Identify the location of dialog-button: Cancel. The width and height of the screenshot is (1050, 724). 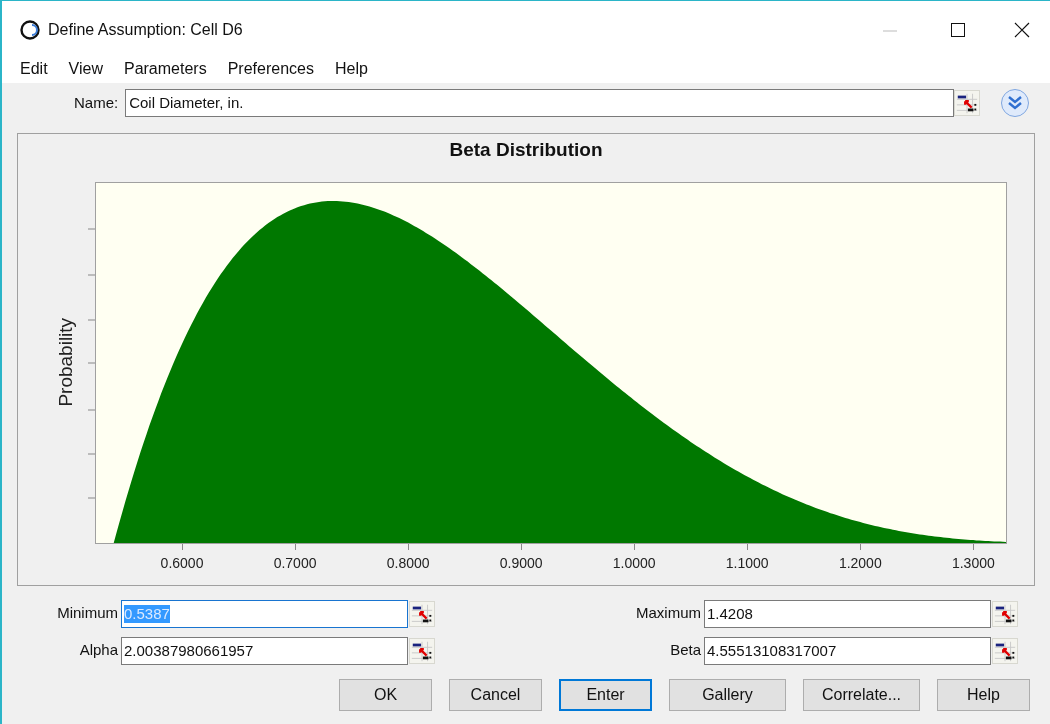
(495, 695).